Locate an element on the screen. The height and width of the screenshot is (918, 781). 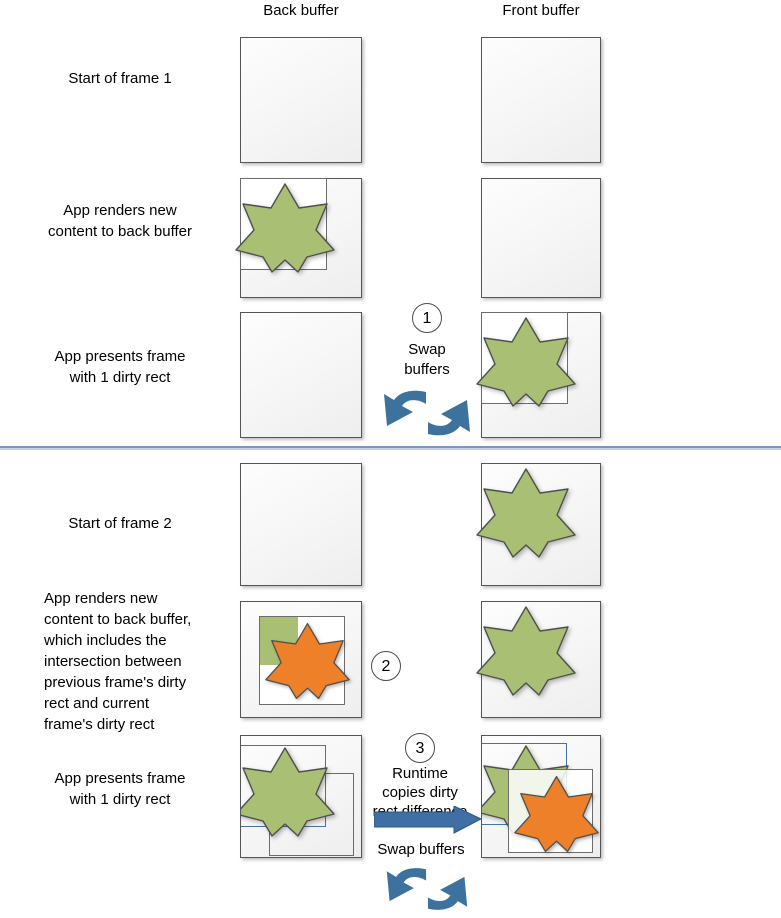
row-label-frame1-render: App renders new content to back buffer is located at coordinates (120, 221).